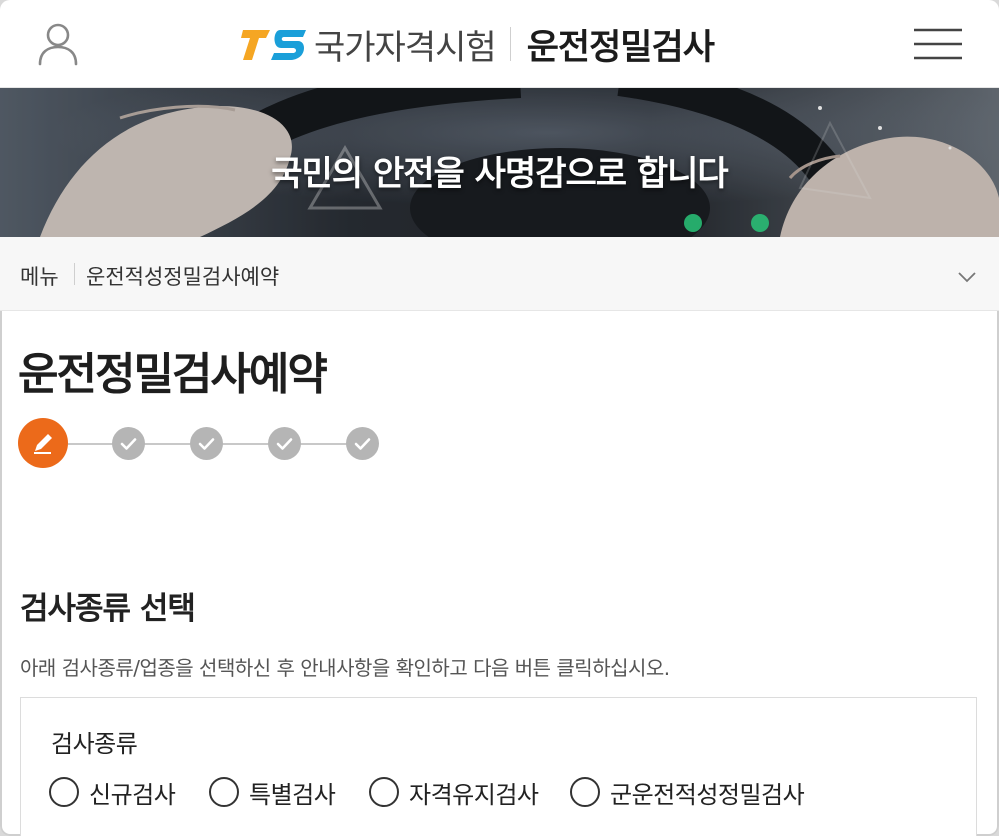  I want to click on breadcrumb: 메뉴 운전적성정밀검사예약, so click(499, 274).